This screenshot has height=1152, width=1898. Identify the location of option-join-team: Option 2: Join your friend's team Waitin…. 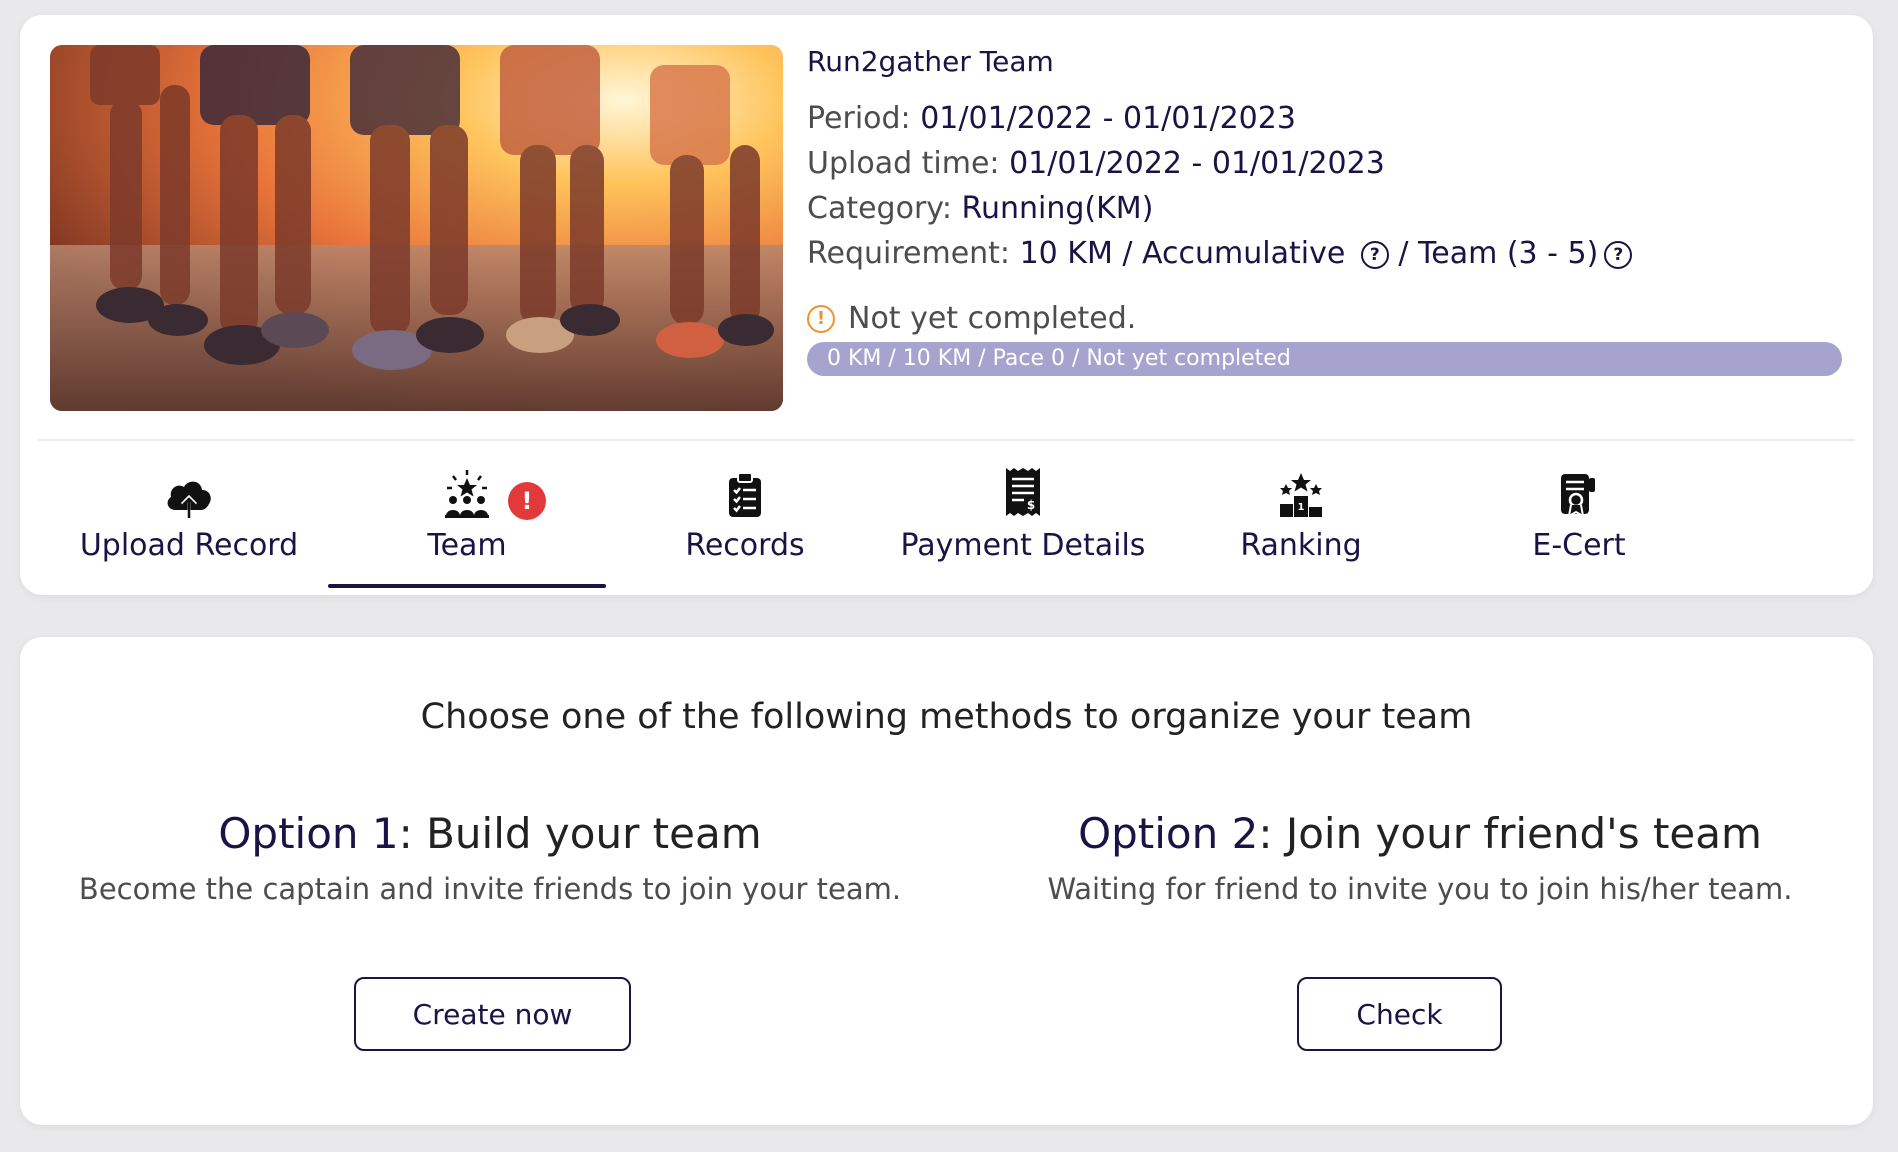
(1420, 857).